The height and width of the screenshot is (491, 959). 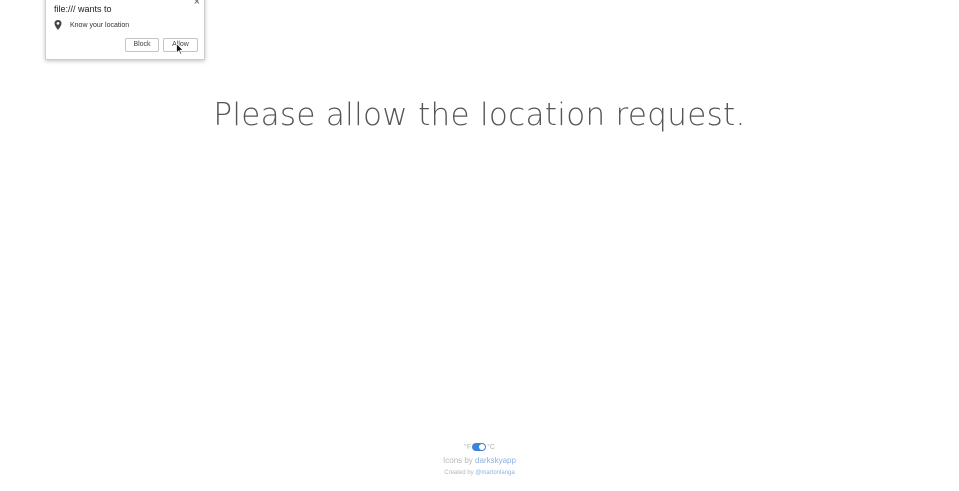 I want to click on unit-toggle-switch, so click(x=479, y=447).